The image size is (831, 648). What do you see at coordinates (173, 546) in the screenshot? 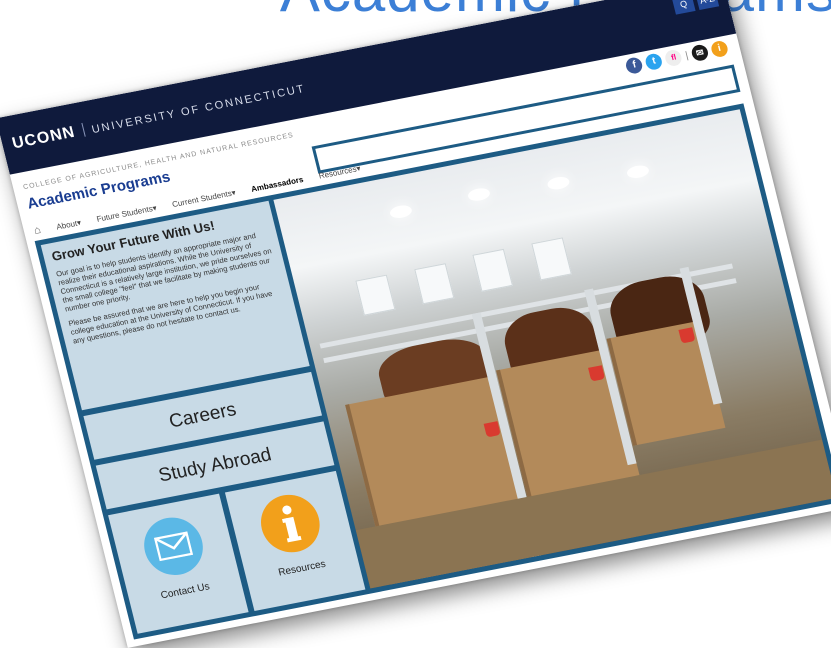
I see `envelope-icon` at bounding box center [173, 546].